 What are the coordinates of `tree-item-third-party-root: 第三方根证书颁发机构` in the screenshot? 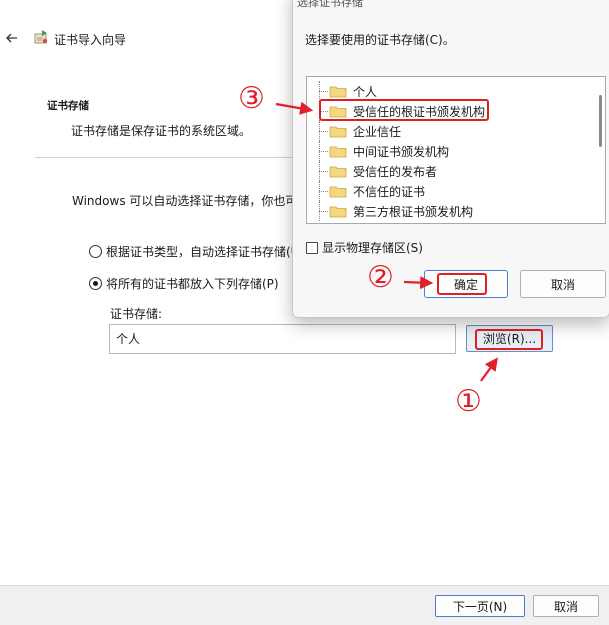 It's located at (451, 211).